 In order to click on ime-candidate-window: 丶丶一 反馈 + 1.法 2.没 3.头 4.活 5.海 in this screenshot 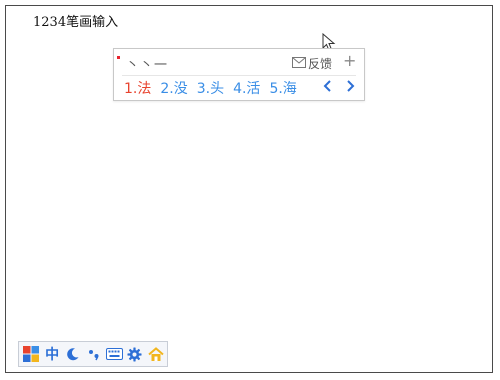, I will do `click(239, 74)`.